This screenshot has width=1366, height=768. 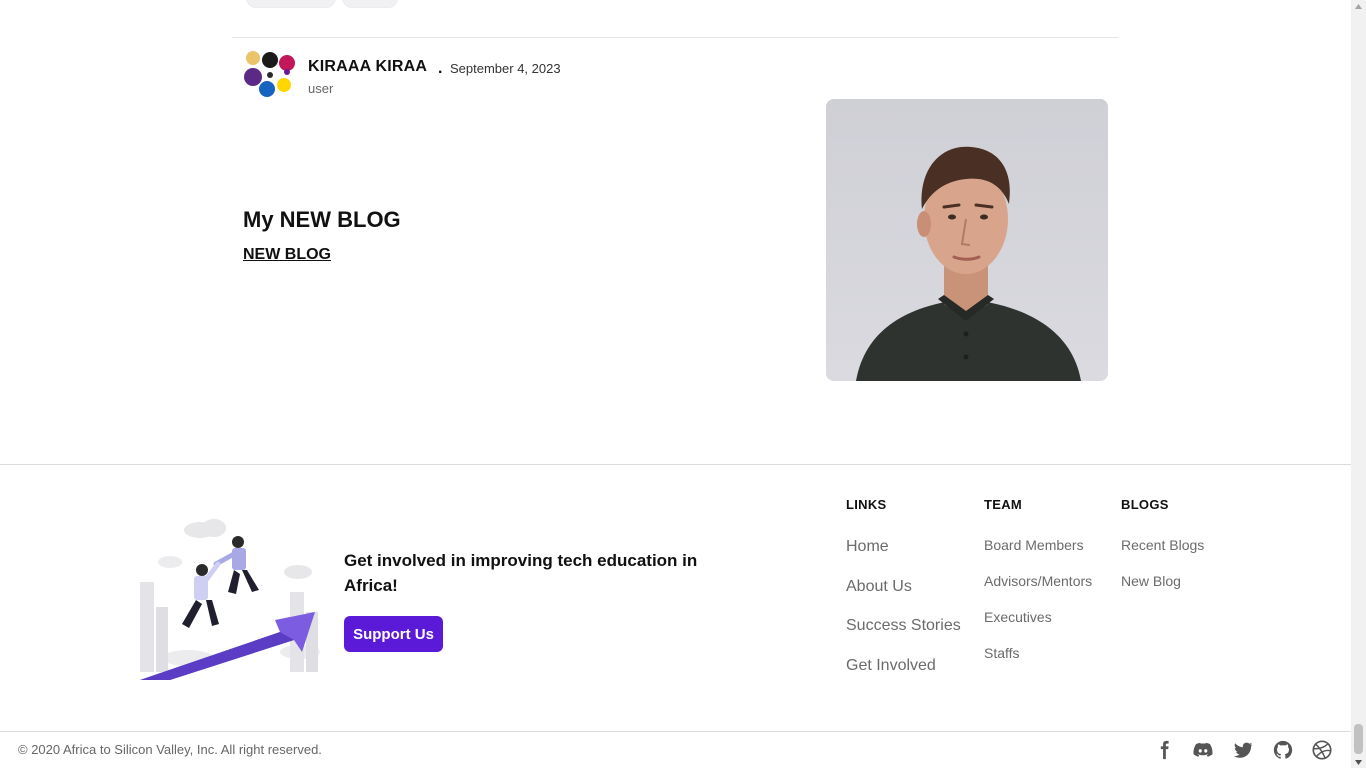 I want to click on post-title: My NEW BLOG, so click(x=322, y=220).